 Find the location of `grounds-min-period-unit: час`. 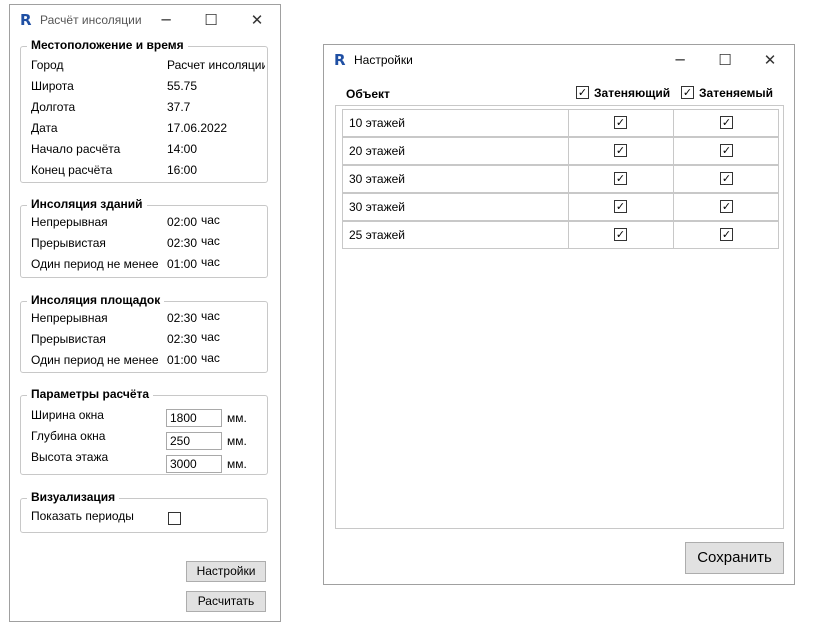

grounds-min-period-unit: час is located at coordinates (210, 358).